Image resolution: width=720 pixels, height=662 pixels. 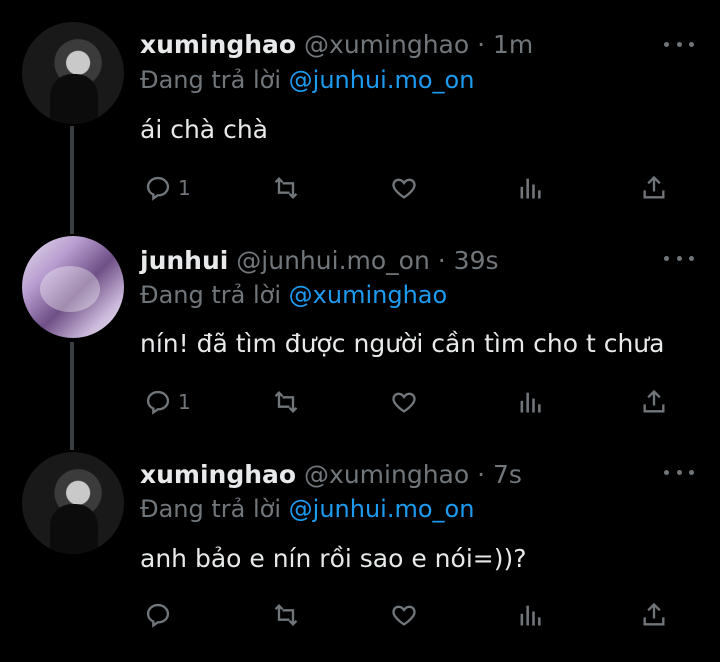 What do you see at coordinates (333, 260) in the screenshot?
I see `user-handle: @junhui.mo_on` at bounding box center [333, 260].